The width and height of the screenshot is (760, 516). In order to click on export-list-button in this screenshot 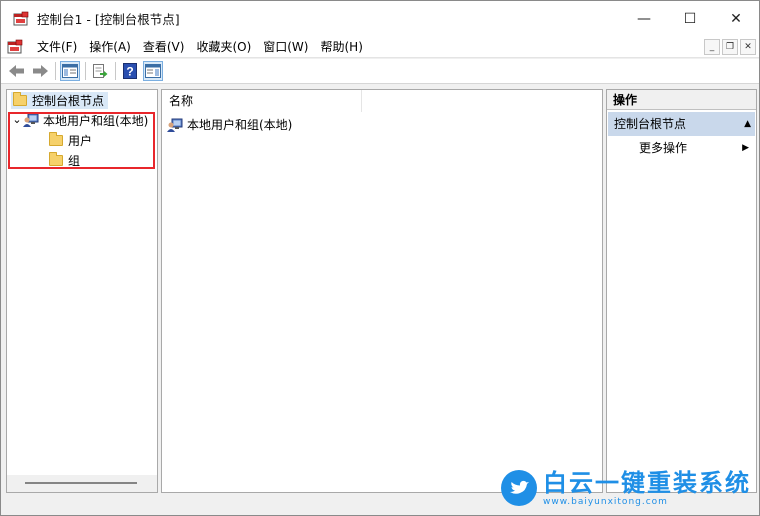, I will do `click(100, 71)`.